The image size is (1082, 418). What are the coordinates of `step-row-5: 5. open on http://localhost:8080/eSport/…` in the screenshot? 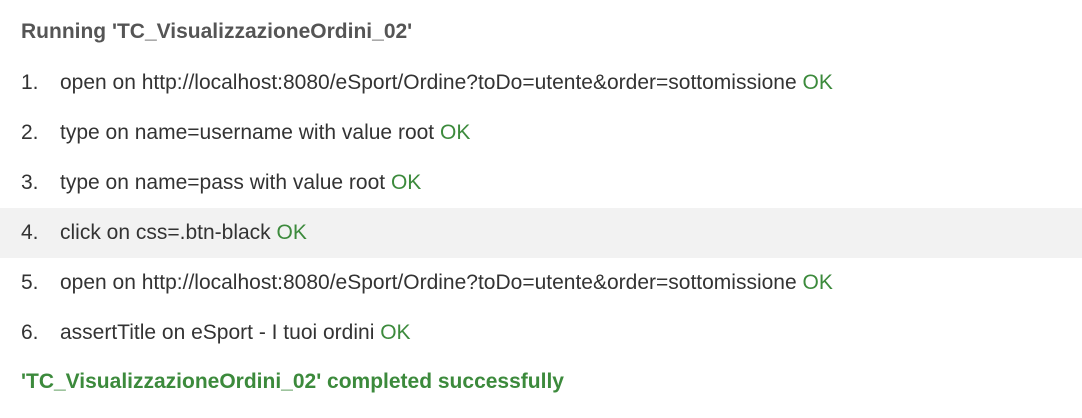 It's located at (541, 283).